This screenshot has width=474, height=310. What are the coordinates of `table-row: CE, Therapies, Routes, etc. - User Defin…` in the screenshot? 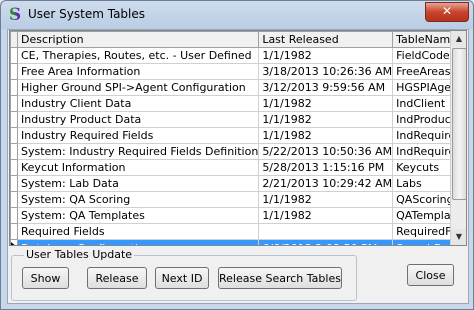 It's located at (238, 55).